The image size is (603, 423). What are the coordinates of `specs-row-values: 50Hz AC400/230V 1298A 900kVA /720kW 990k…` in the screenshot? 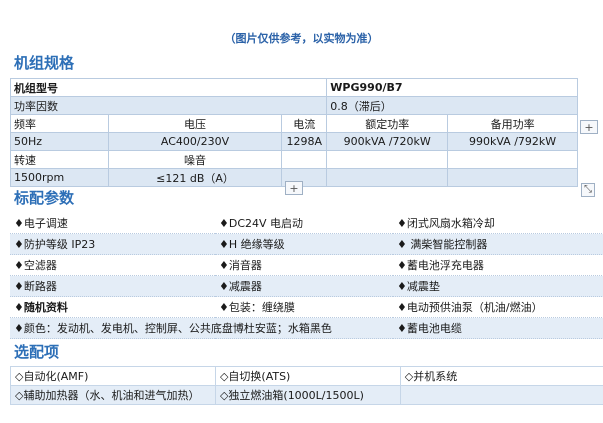 It's located at (294, 141).